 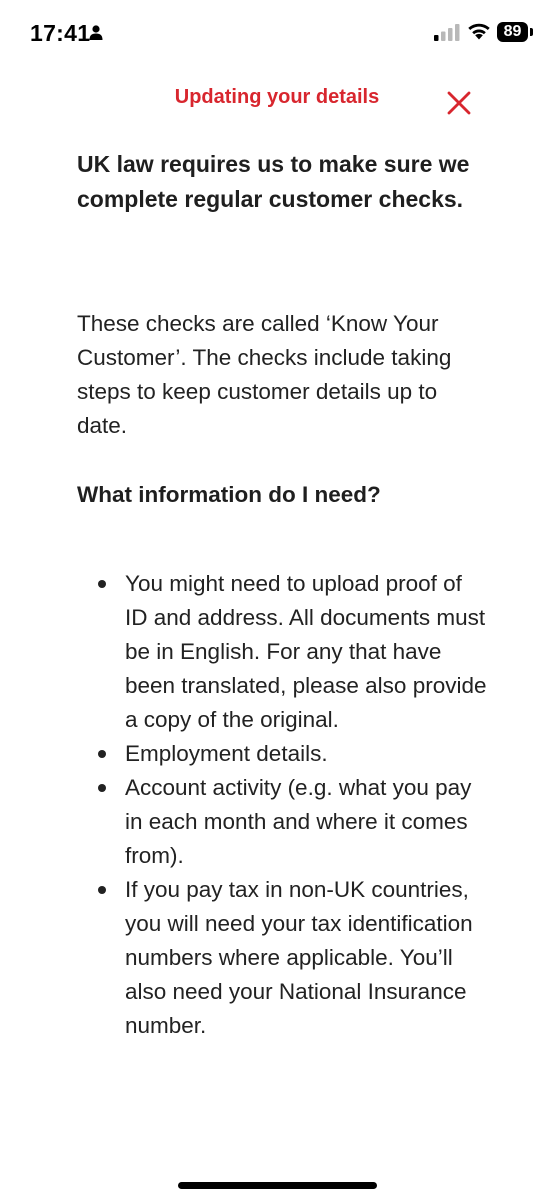 What do you see at coordinates (96, 32) in the screenshot?
I see `person-icon` at bounding box center [96, 32].